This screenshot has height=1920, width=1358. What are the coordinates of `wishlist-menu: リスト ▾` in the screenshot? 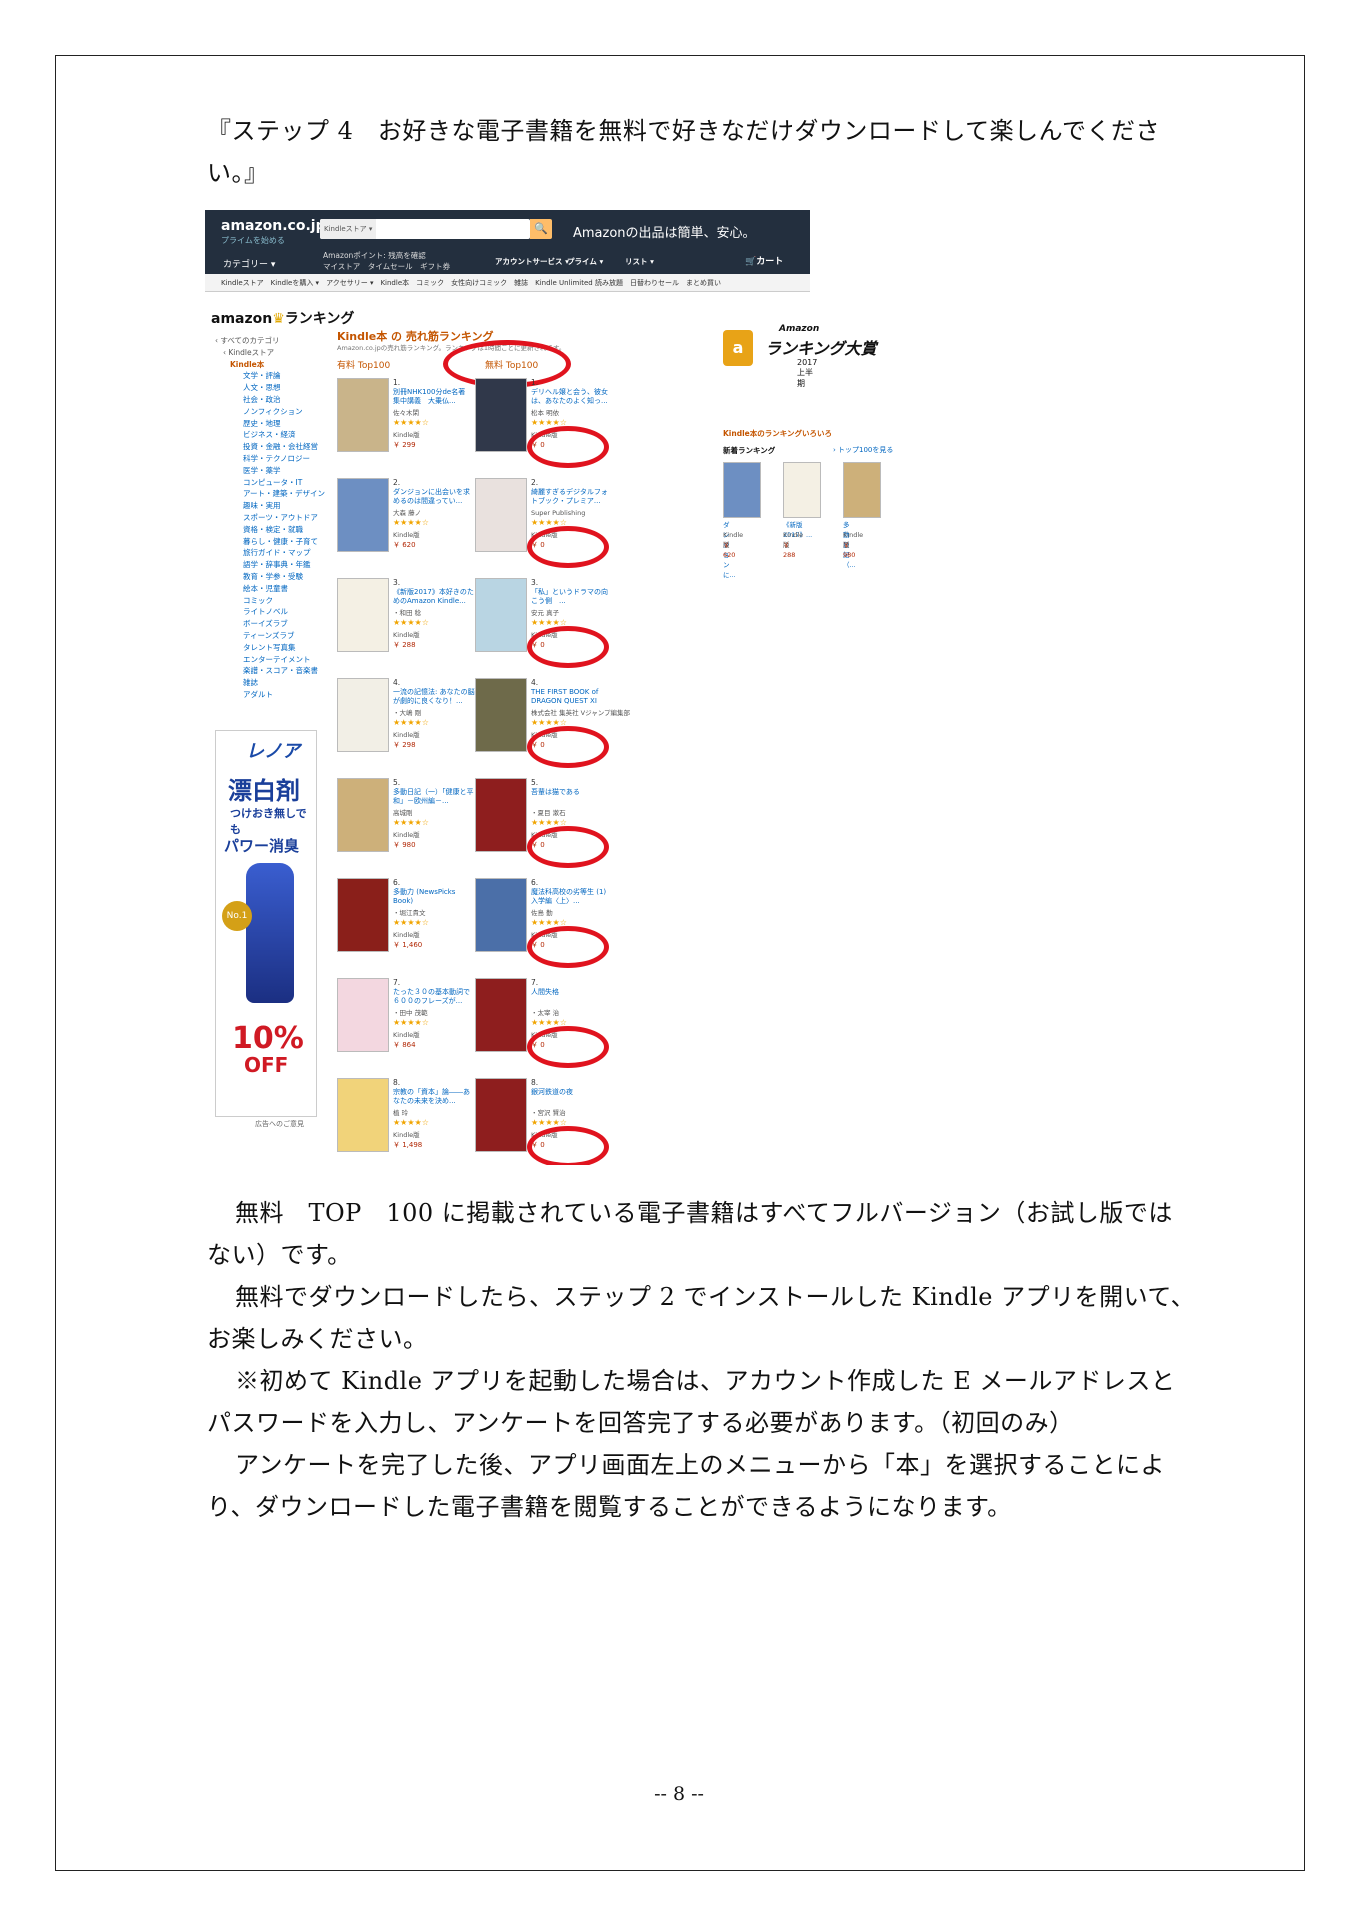 It's located at (639, 261).